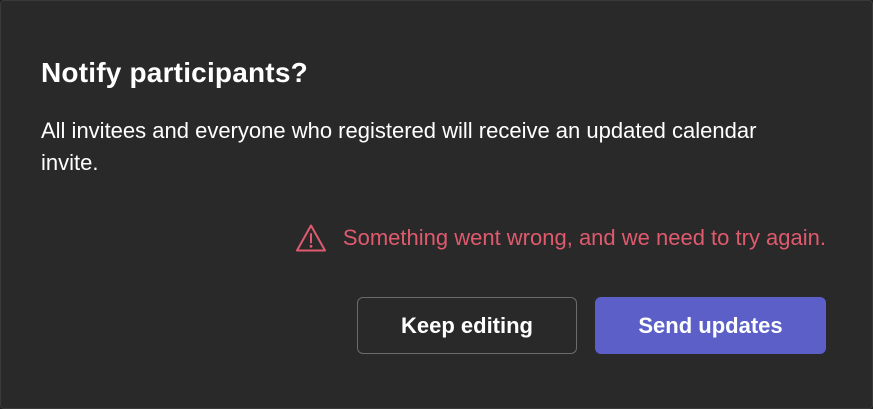 The image size is (873, 409). I want to click on warning-triangle-icon, so click(310, 238).